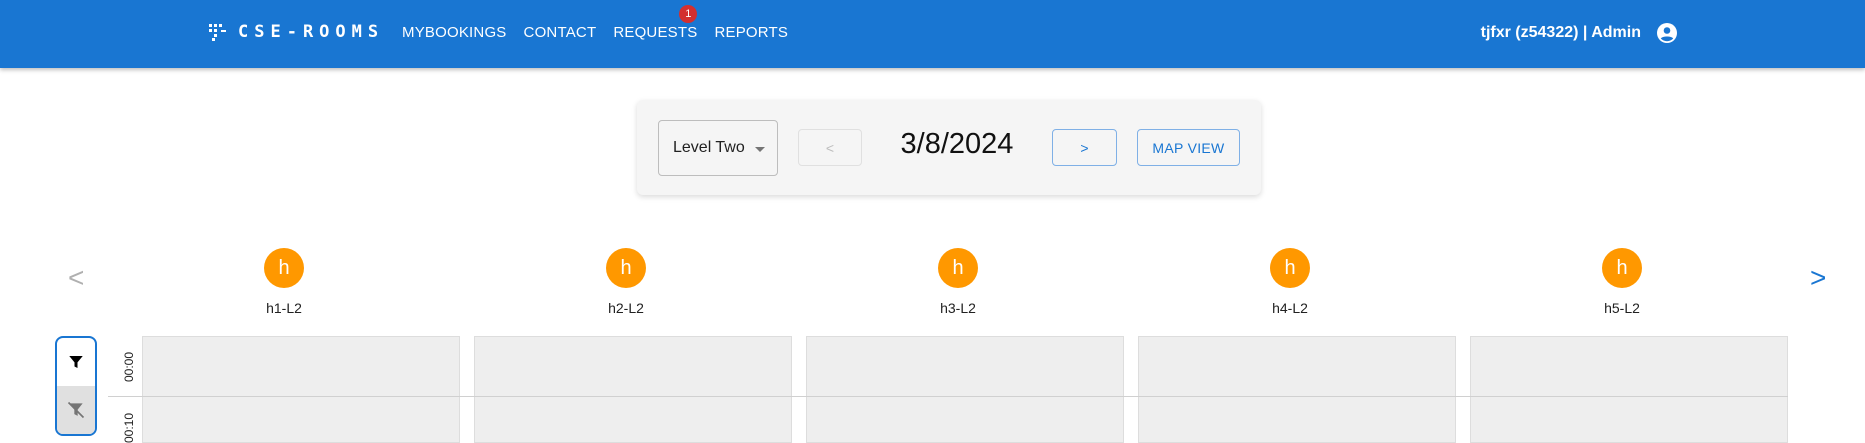  What do you see at coordinates (751, 32) in the screenshot?
I see `nav-reports: REPORTS` at bounding box center [751, 32].